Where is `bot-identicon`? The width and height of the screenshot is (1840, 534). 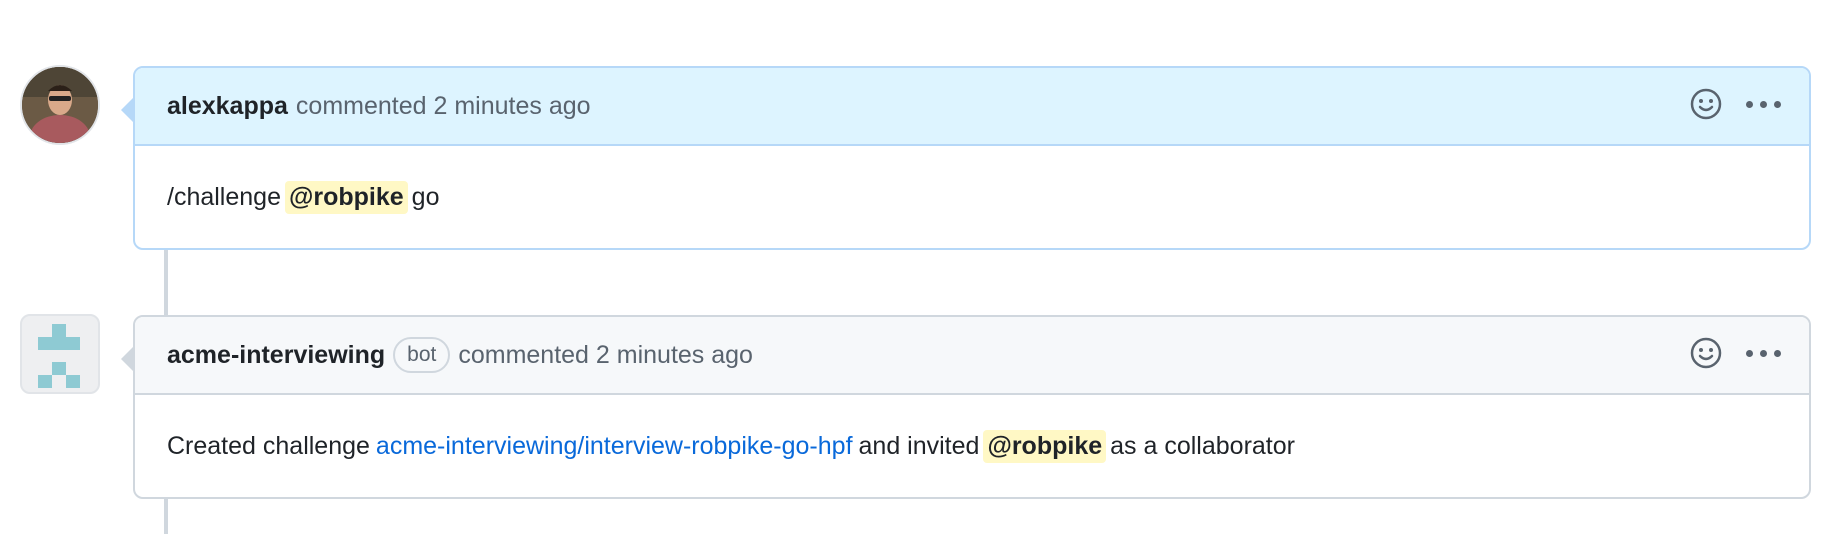 bot-identicon is located at coordinates (59, 356).